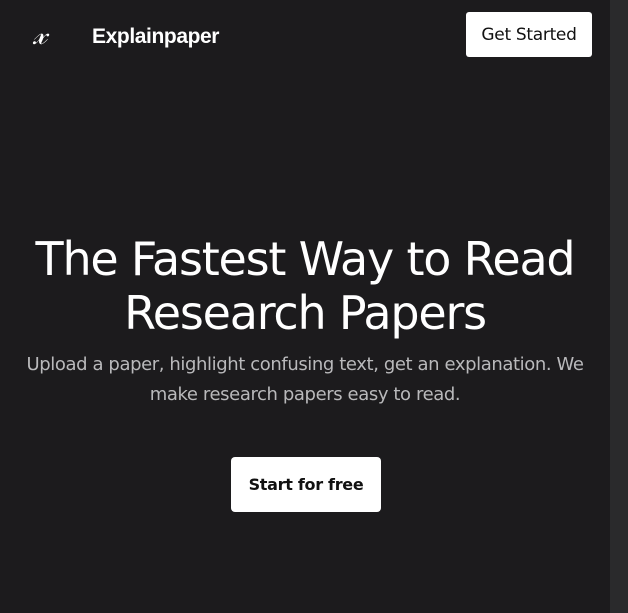 The width and height of the screenshot is (628, 613). What do you see at coordinates (155, 37) in the screenshot?
I see `brand-name: Explainpaper` at bounding box center [155, 37].